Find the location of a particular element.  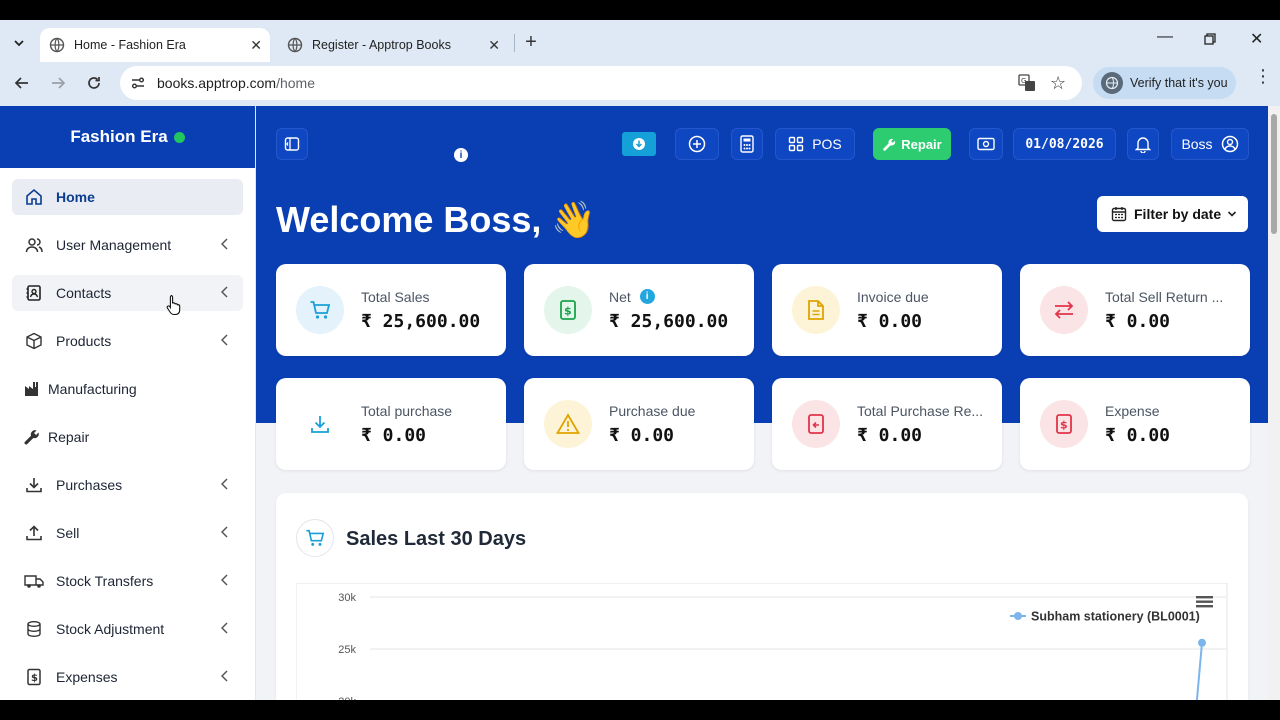

chart-menu-icon is located at coordinates (1204, 602).